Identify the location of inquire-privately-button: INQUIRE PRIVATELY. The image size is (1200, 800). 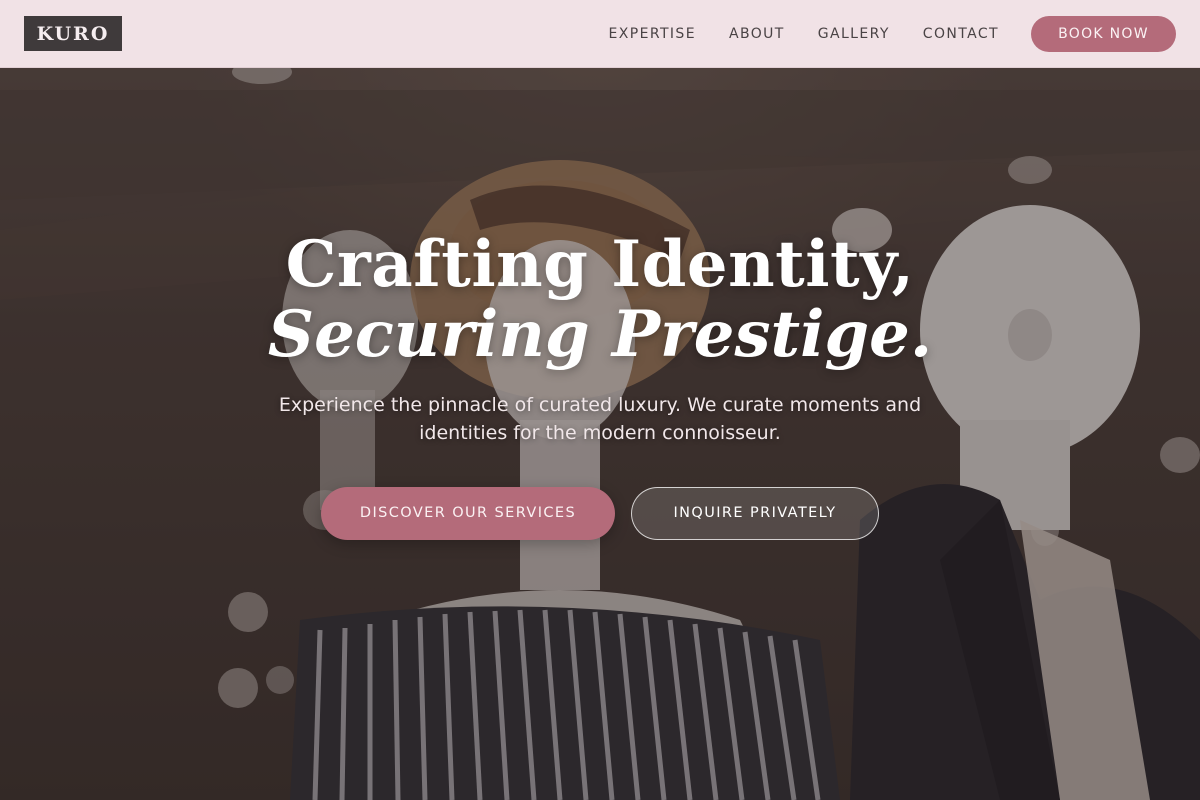
(755, 513).